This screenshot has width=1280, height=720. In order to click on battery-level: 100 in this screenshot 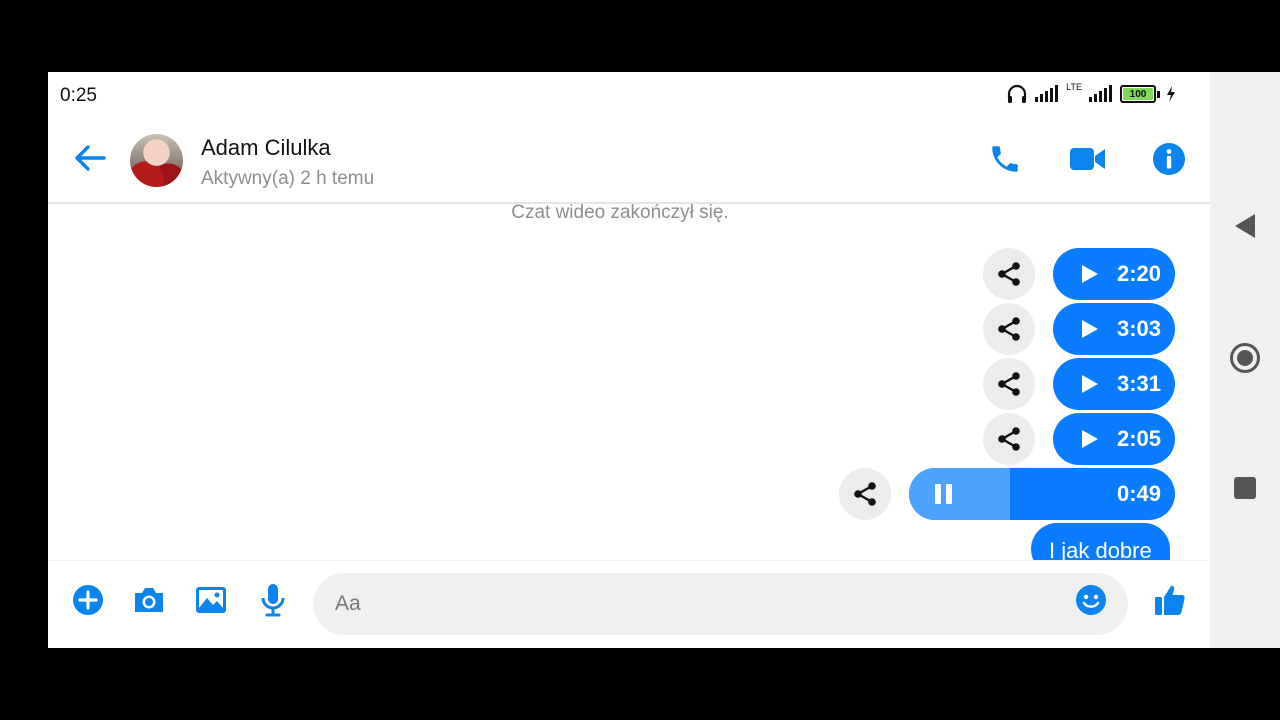, I will do `click(1138, 94)`.